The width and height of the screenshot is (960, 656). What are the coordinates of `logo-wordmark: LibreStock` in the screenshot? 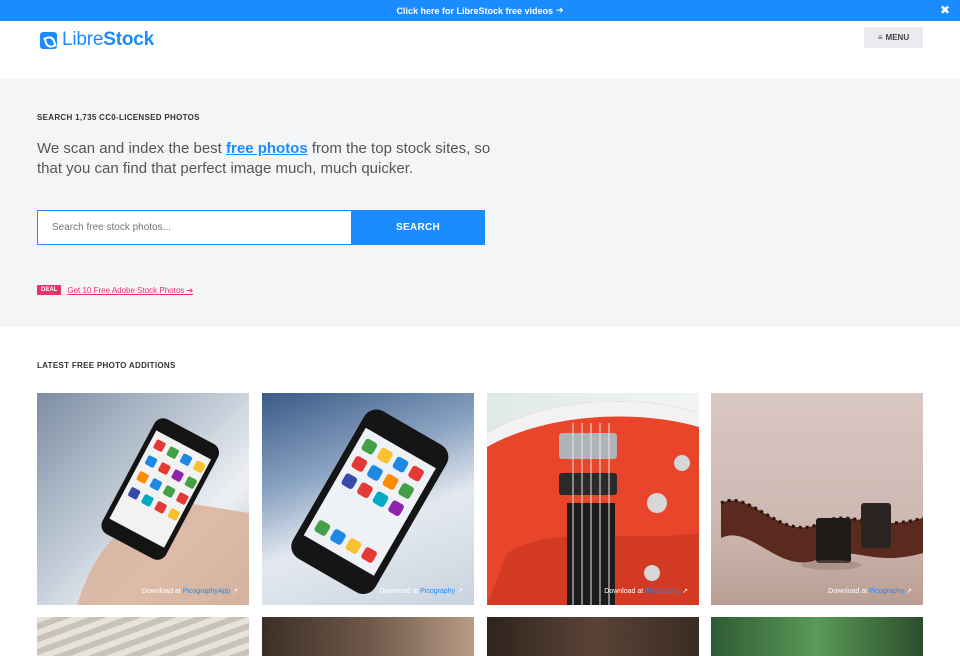 It's located at (108, 39).